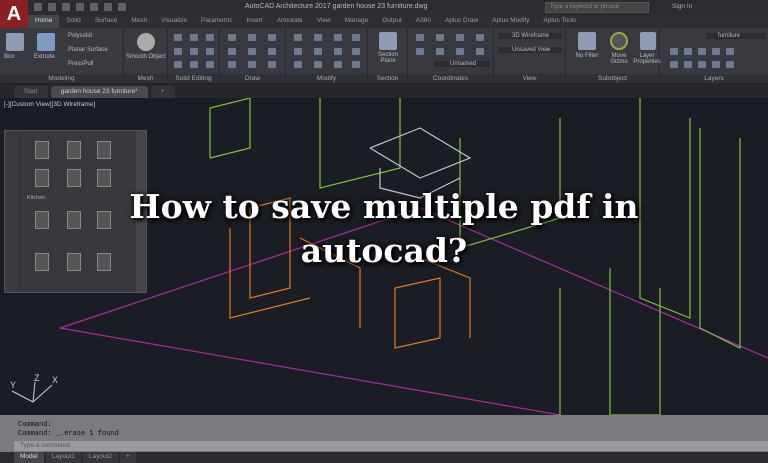  I want to click on extrude-icon, so click(46, 42).